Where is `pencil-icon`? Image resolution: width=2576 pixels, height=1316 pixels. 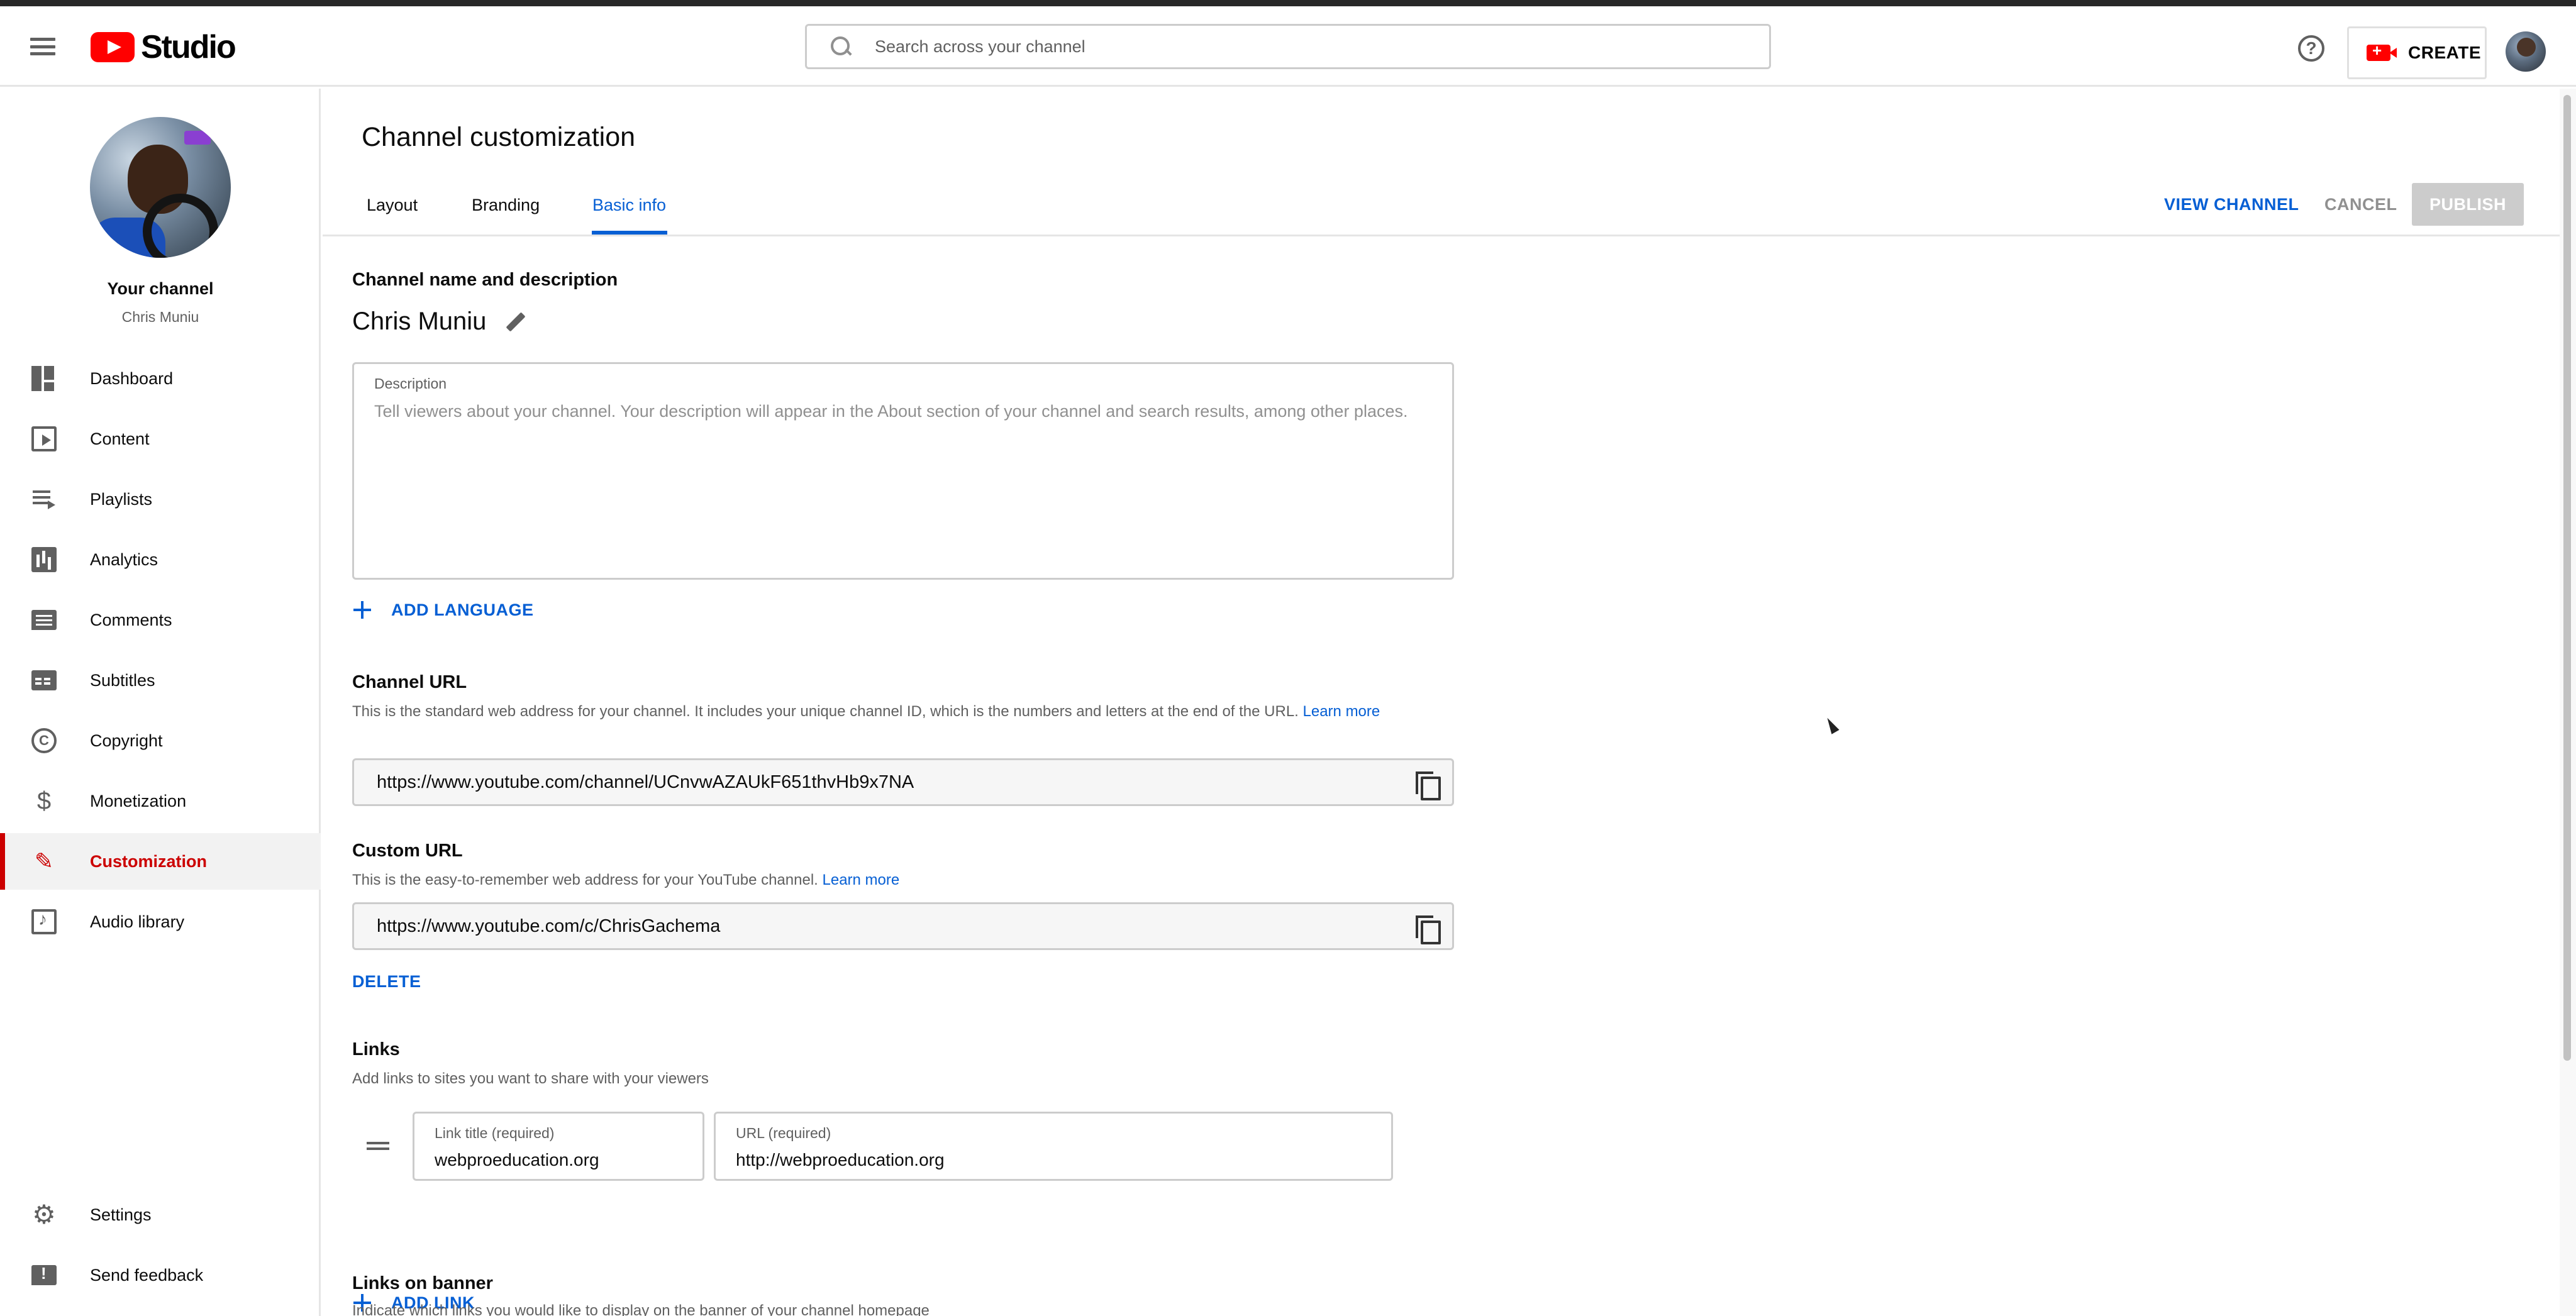 pencil-icon is located at coordinates (515, 322).